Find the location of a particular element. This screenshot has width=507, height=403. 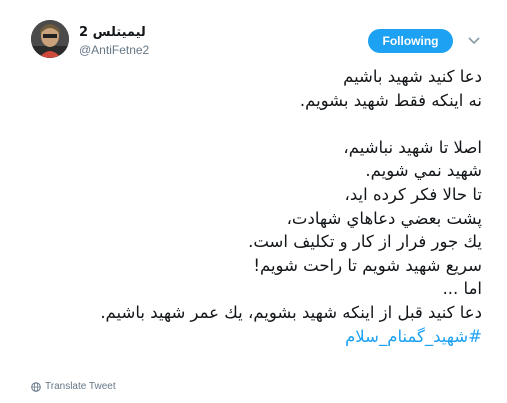

tweet-line: اصلا تا شهيد نباشيم، is located at coordinates (412, 147).